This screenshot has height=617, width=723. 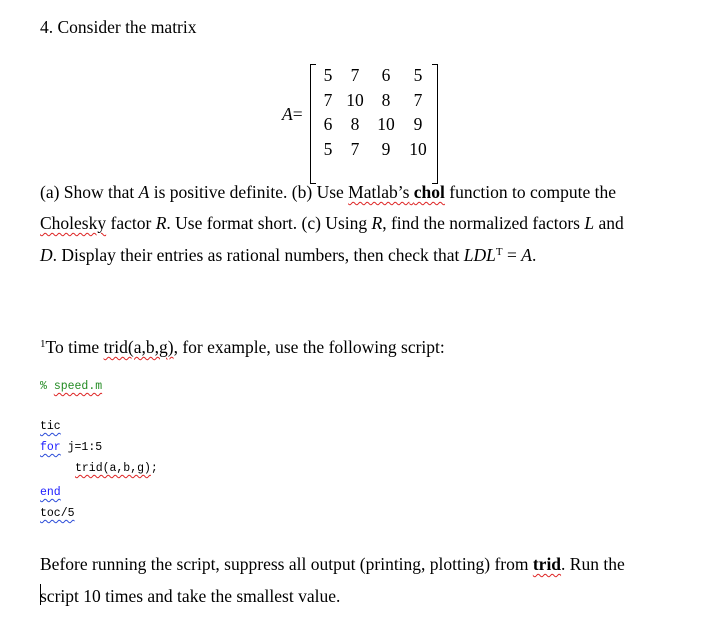 I want to click on code-line-body: trid(a,b,g);, so click(x=116, y=469).